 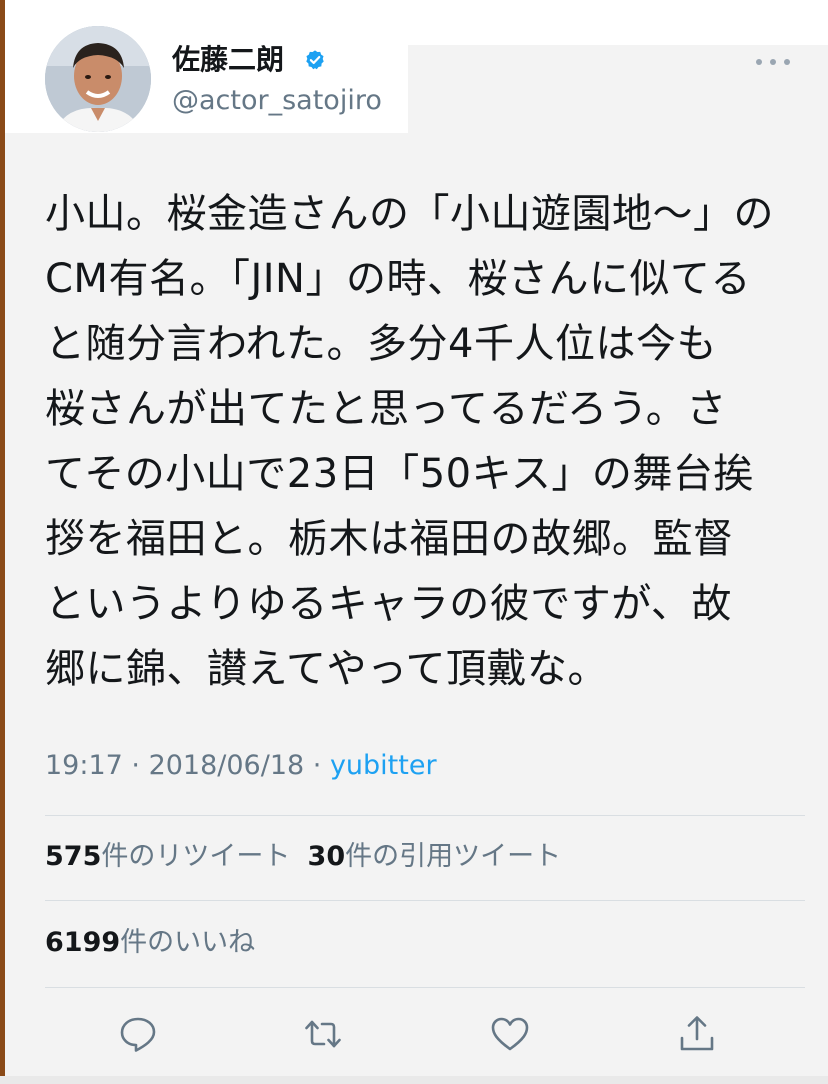 What do you see at coordinates (188, 942) in the screenshot?
I see `likes-label: 件のいいね` at bounding box center [188, 942].